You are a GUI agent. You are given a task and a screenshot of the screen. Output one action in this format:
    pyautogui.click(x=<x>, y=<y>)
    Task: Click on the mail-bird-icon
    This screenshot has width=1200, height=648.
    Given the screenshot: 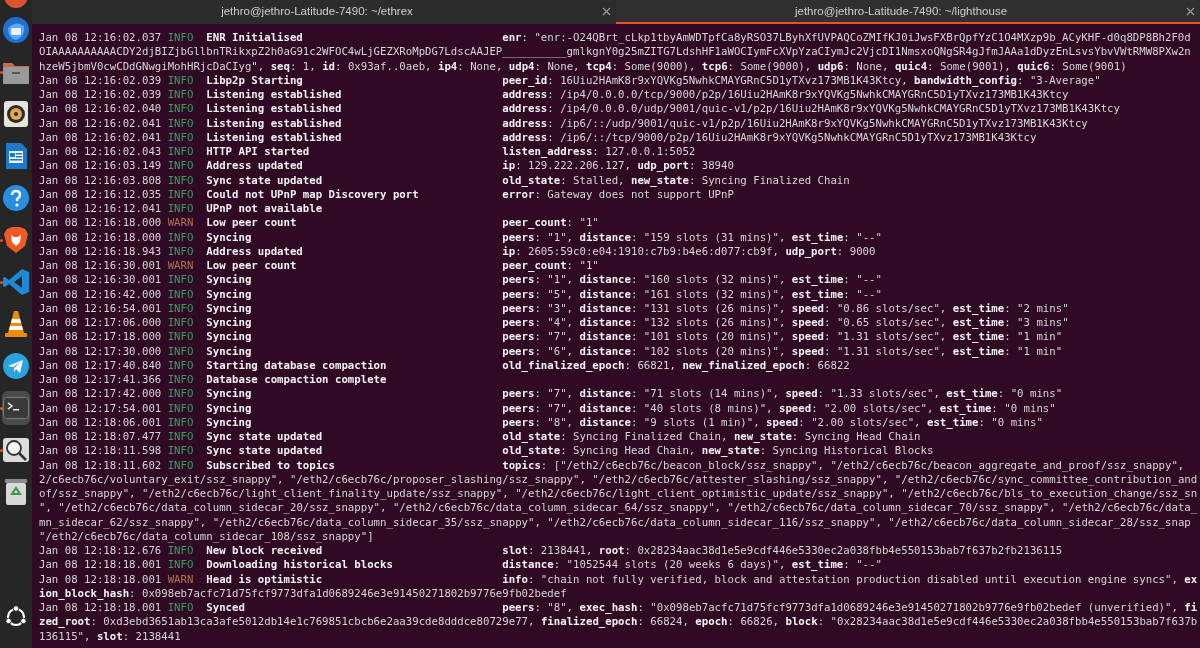 What is the action you would take?
    pyautogui.click(x=16, y=30)
    